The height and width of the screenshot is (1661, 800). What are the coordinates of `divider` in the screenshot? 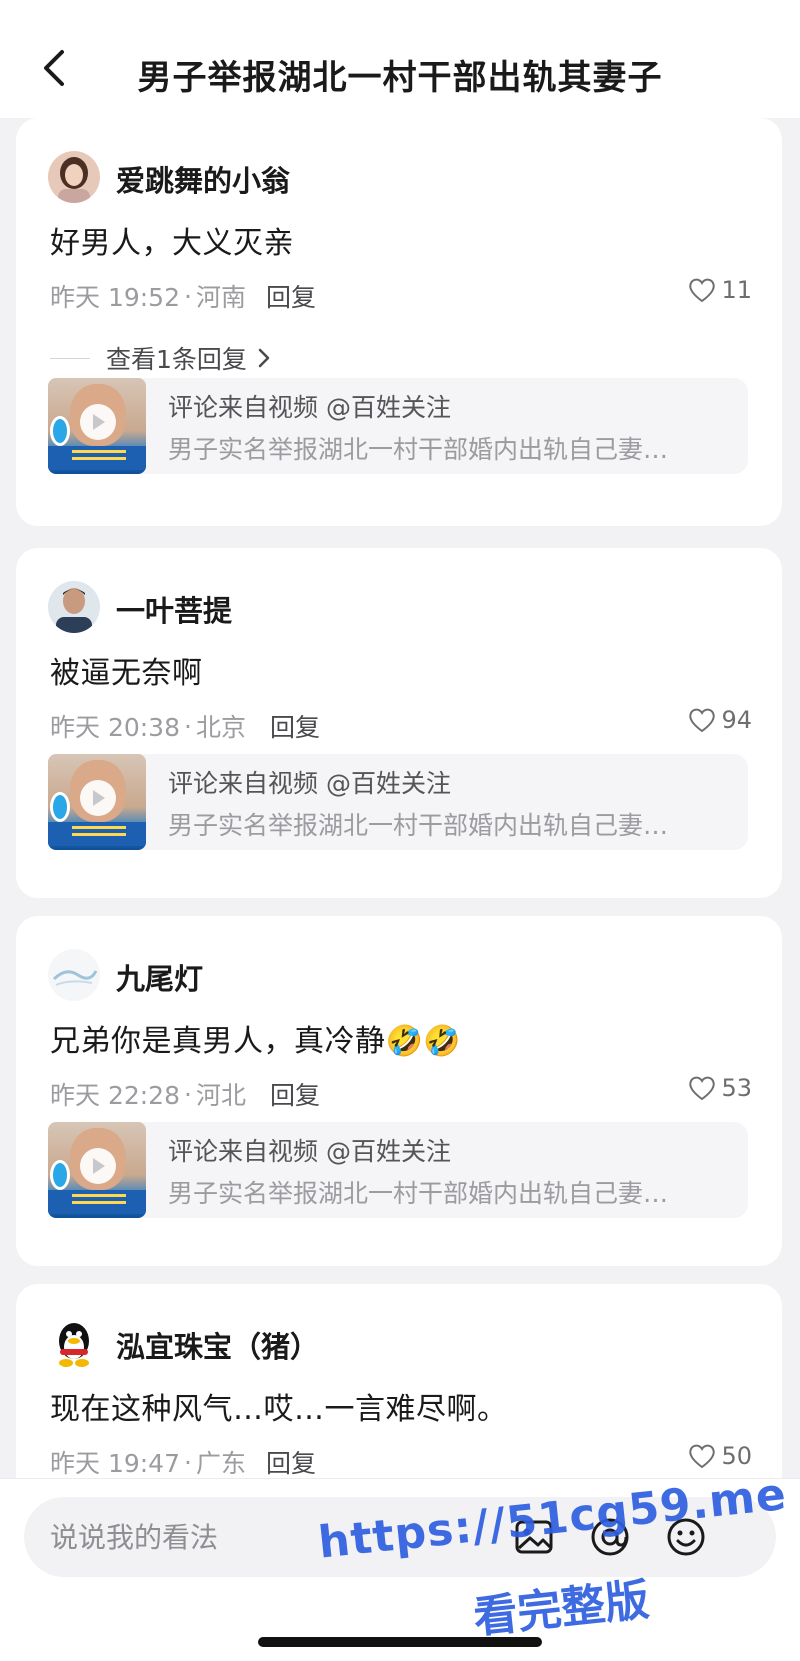 It's located at (70, 358).